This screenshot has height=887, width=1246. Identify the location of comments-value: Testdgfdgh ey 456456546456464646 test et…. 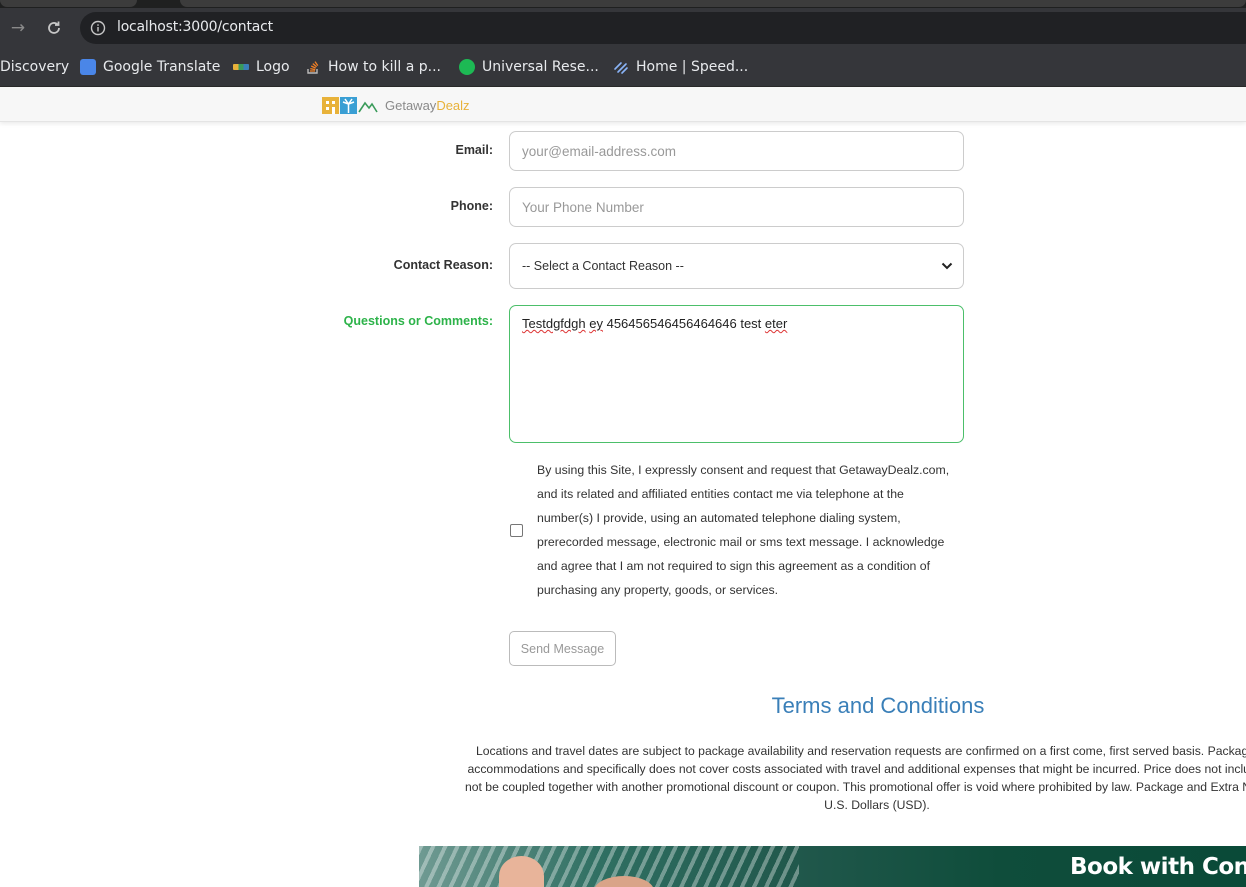
(654, 323).